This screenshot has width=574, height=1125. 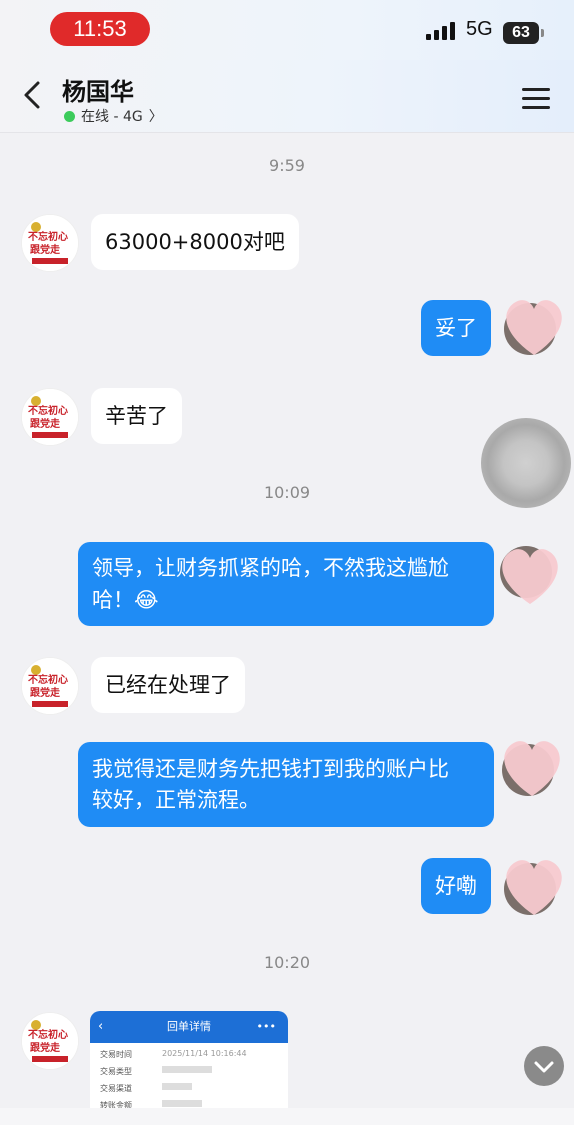 I want to click on message-line: 哈！😂, so click(x=125, y=600).